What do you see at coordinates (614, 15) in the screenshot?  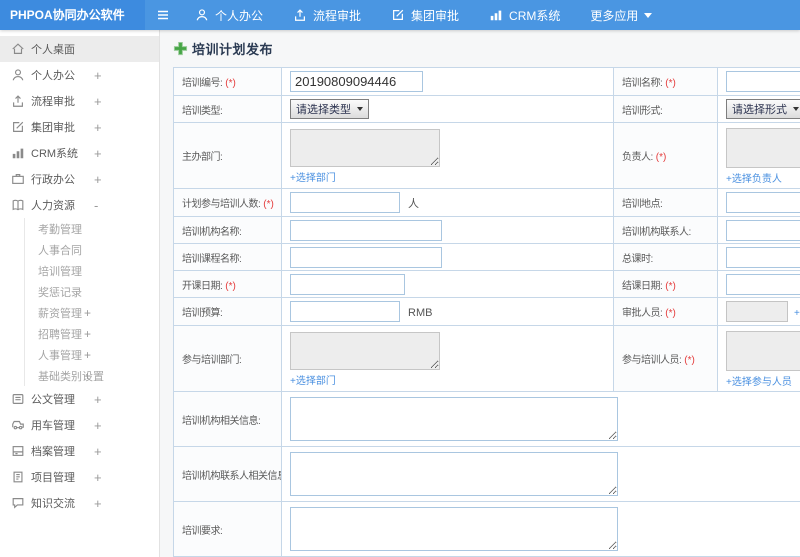 I see `nav-label: 更多应用` at bounding box center [614, 15].